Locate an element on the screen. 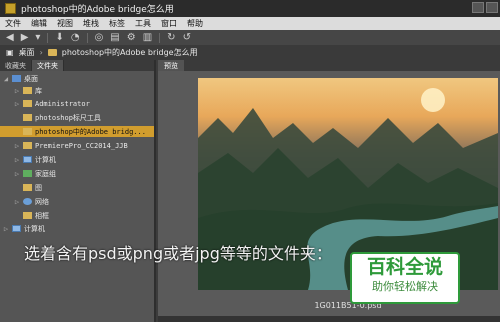 The height and width of the screenshot is (322, 500). breadcrumb-root: 桌面 is located at coordinates (27, 52).